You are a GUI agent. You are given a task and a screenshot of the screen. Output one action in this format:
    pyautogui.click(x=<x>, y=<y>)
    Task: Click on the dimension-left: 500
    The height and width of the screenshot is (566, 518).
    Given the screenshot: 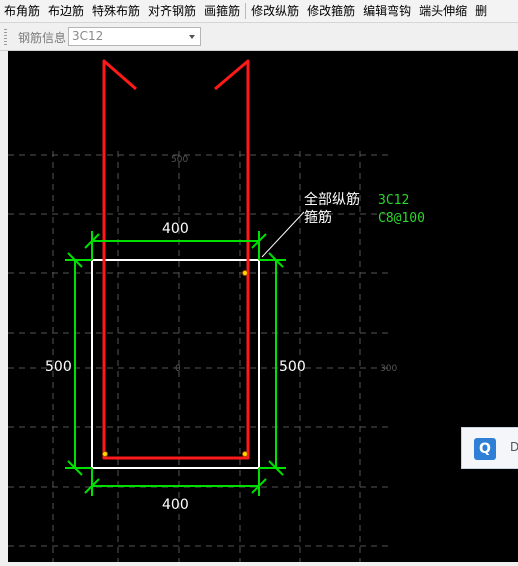 What is the action you would take?
    pyautogui.click(x=58, y=367)
    